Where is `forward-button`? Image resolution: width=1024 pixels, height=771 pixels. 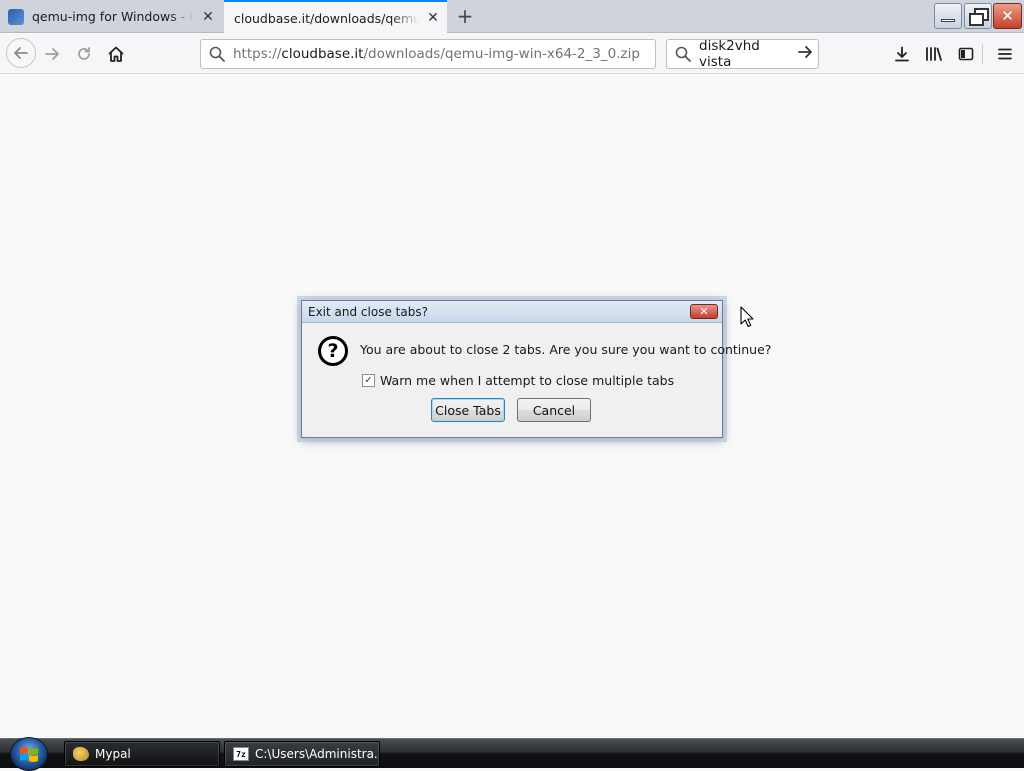
forward-button is located at coordinates (52, 54).